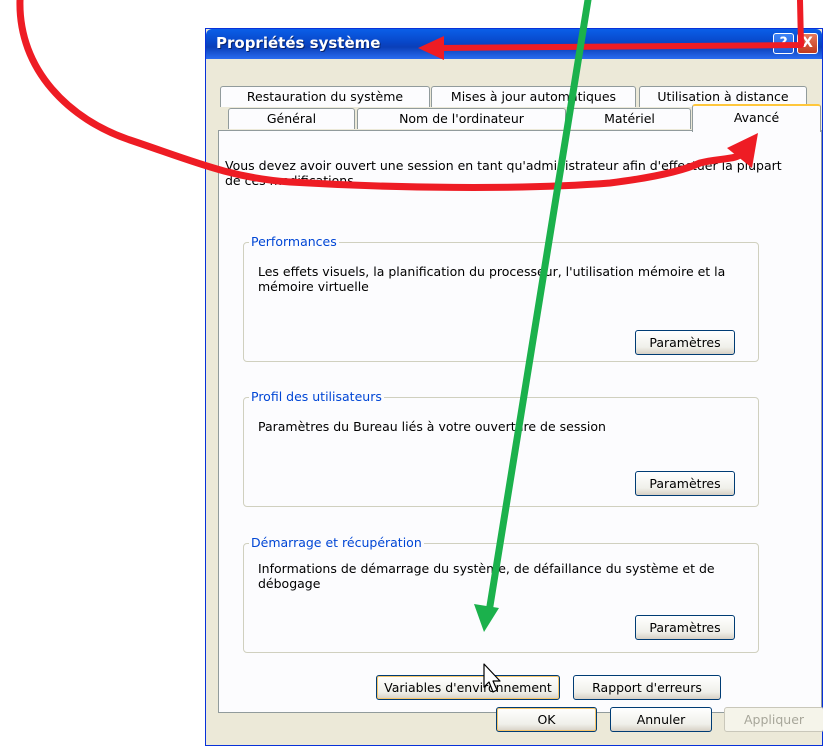 The image size is (823, 746). What do you see at coordinates (468, 687) in the screenshot?
I see `environment-variables-button: Variables d'environnement` at bounding box center [468, 687].